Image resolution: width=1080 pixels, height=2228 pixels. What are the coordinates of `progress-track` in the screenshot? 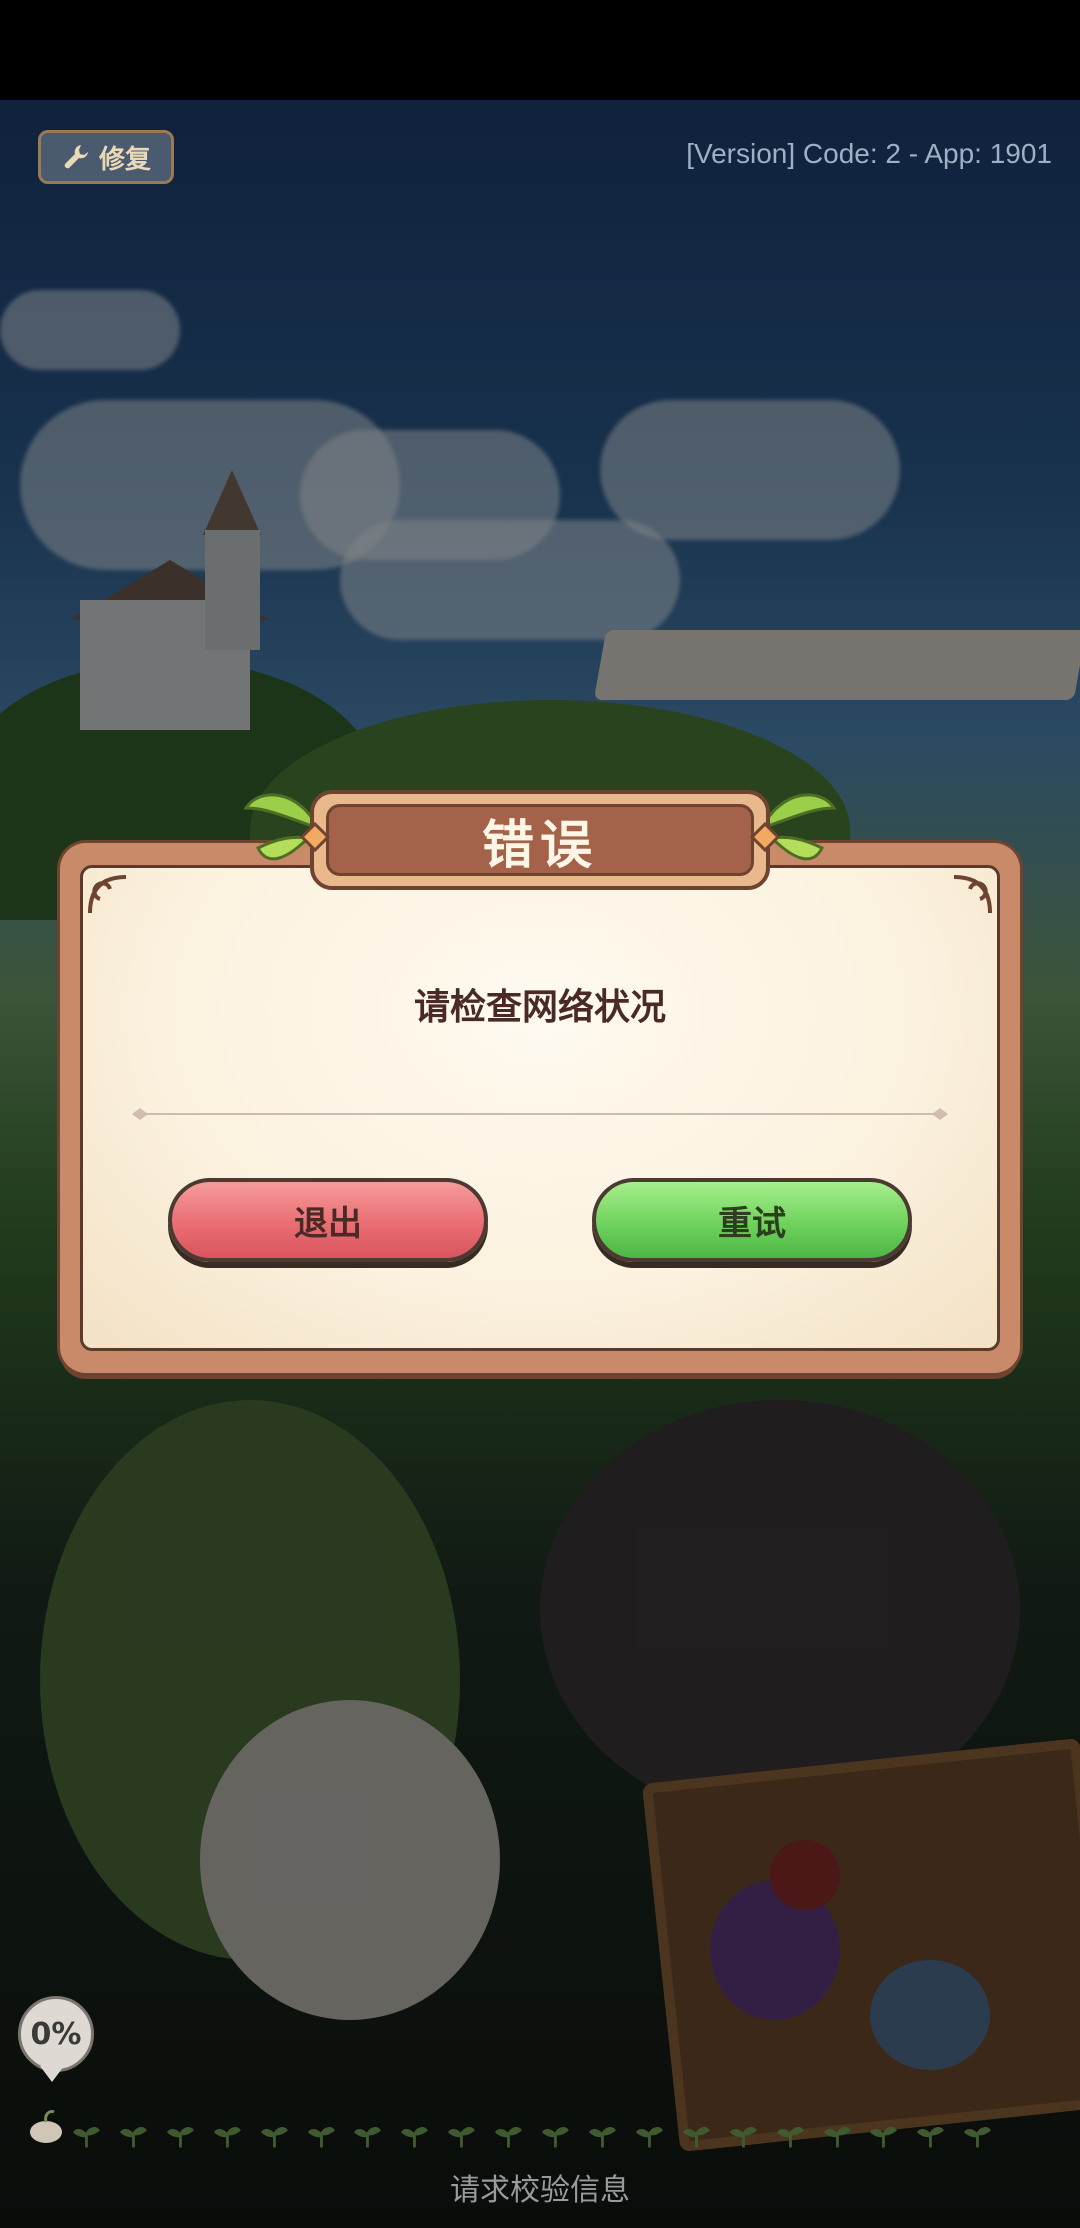 It's located at (532, 2135).